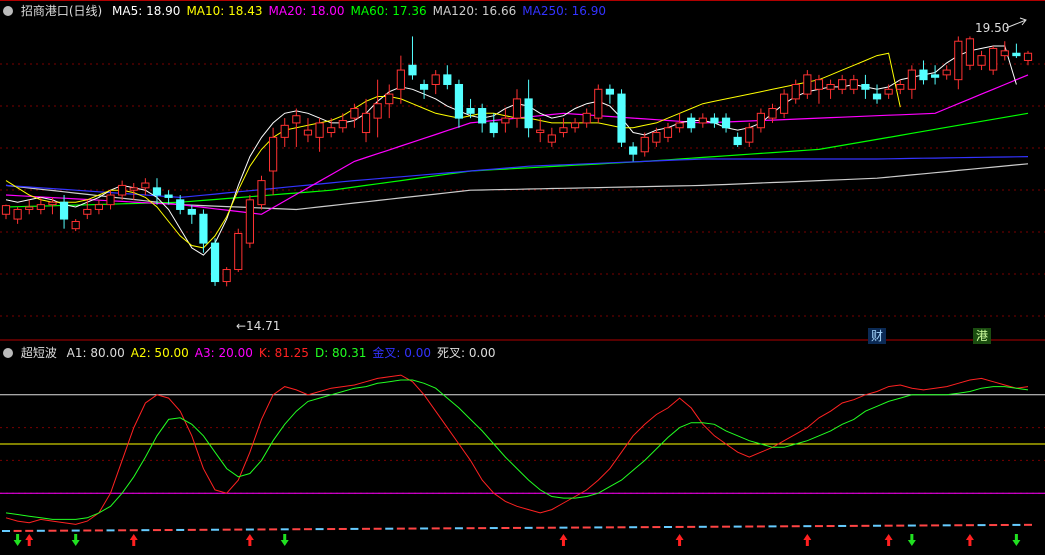 The image size is (1045, 555). I want to click on high-price-label: 19.50, so click(992, 28).